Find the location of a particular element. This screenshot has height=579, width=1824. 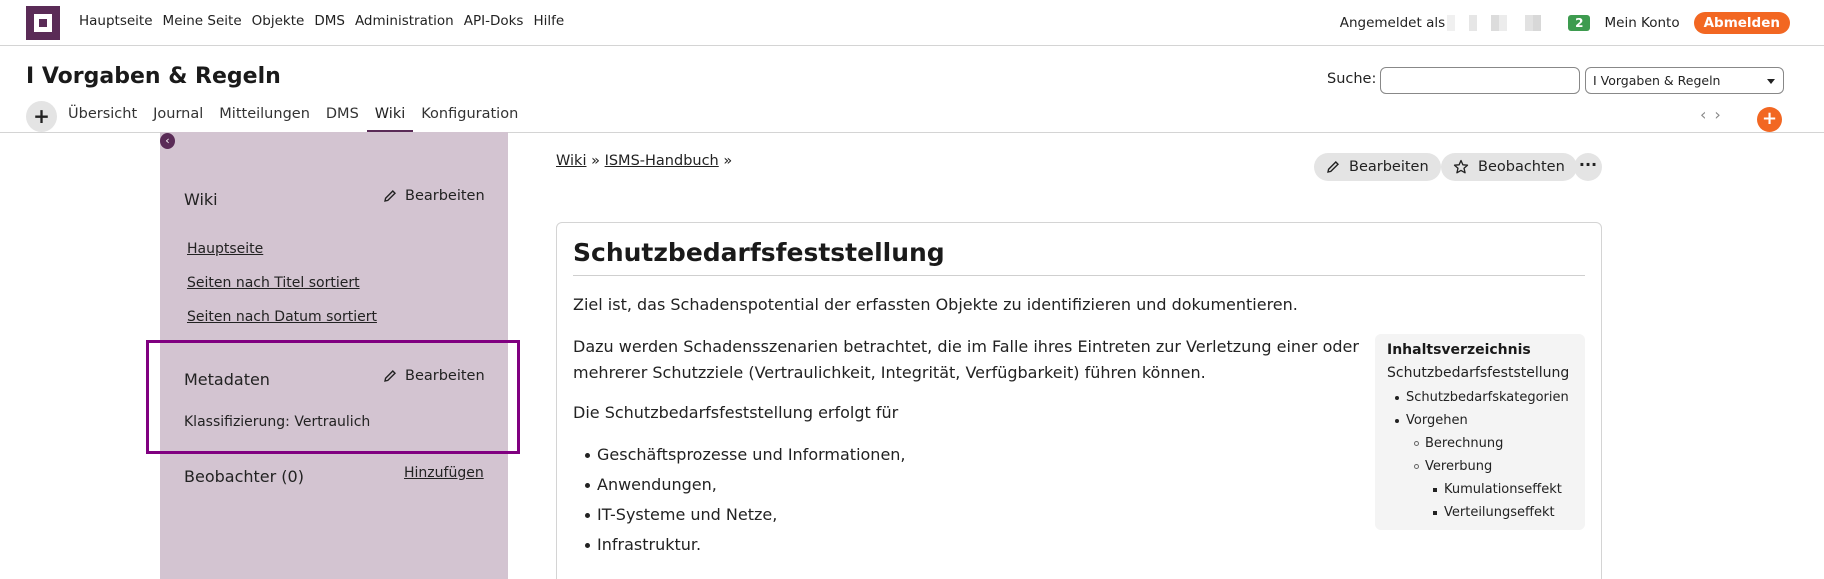

list-item: Geschäftsprozesse und Informationen, is located at coordinates (745, 456).